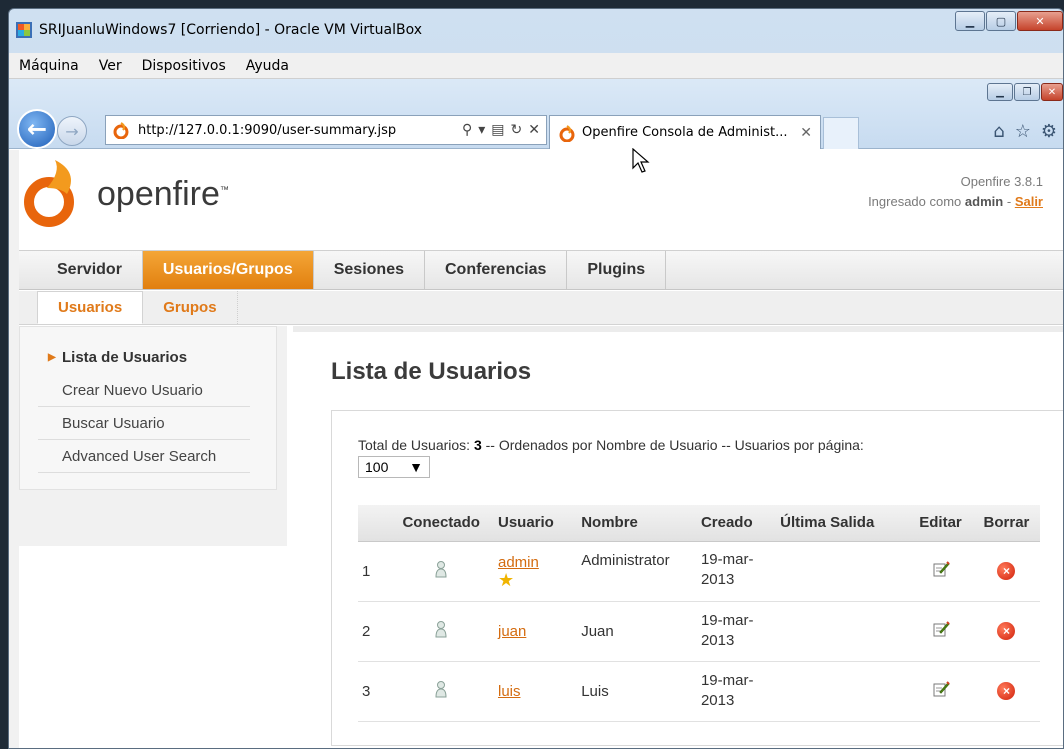  I want to click on row-number: 3, so click(373, 691).